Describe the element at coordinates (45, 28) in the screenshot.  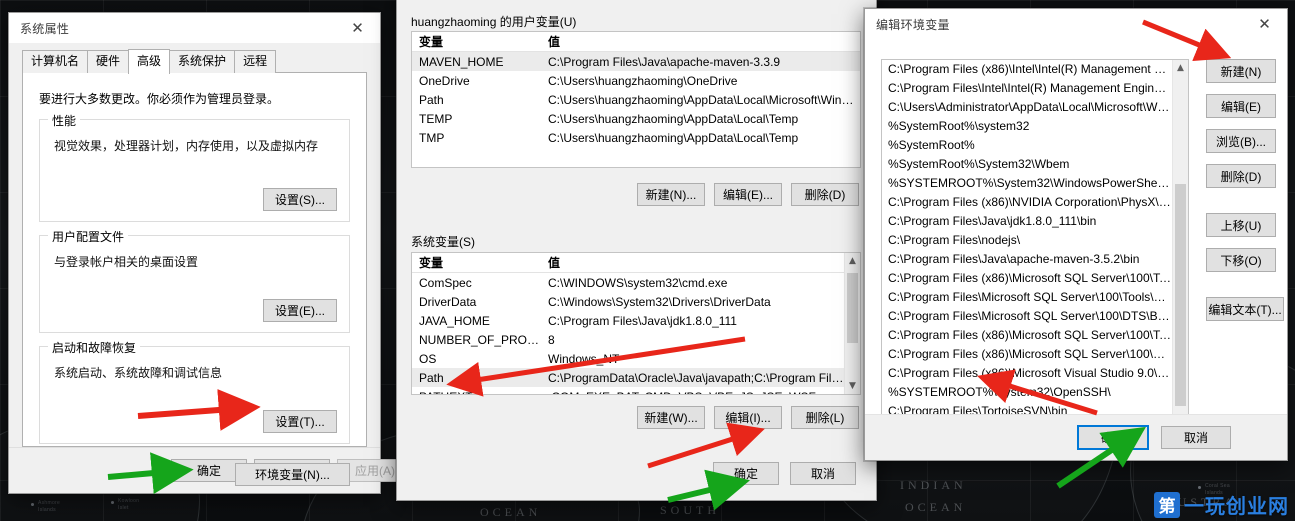
I see `system-properties-title: 系统属性` at that location.